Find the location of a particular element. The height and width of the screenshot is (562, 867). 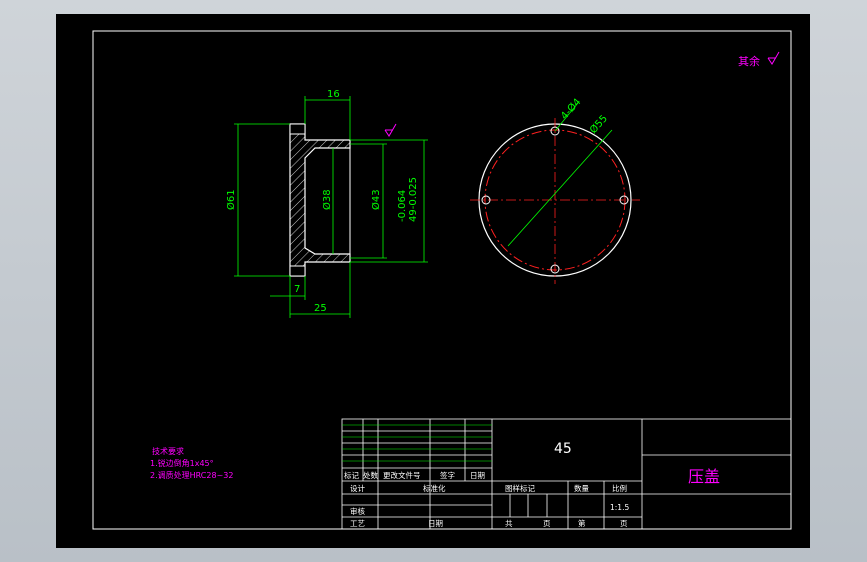

process-label: 工艺 is located at coordinates (357, 523).